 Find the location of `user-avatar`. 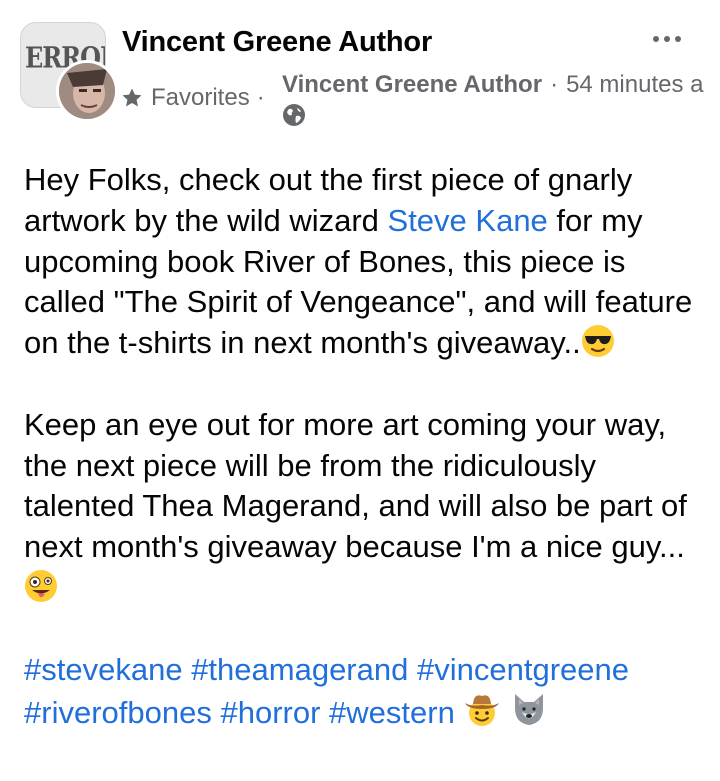

user-avatar is located at coordinates (87, 91).